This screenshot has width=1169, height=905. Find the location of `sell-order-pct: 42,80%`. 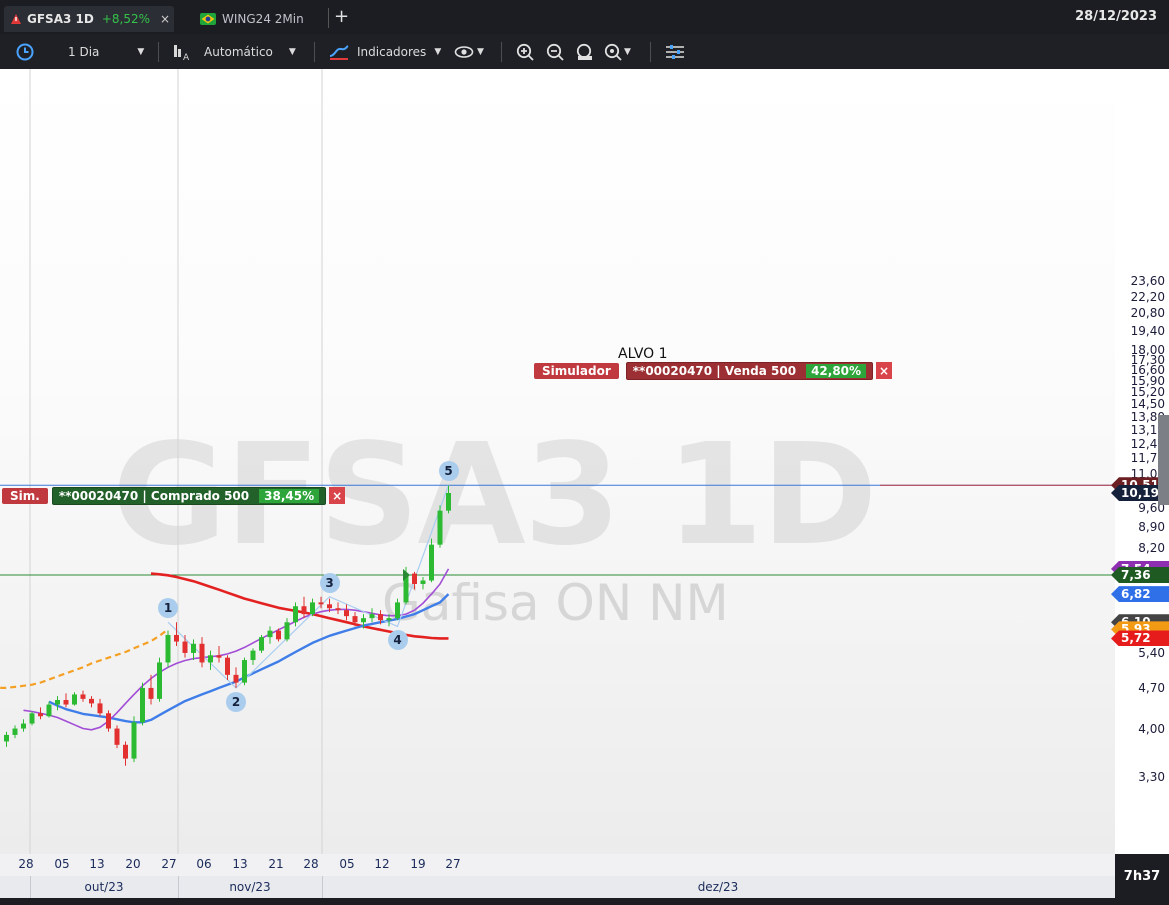

sell-order-pct: 42,80% is located at coordinates (836, 370).